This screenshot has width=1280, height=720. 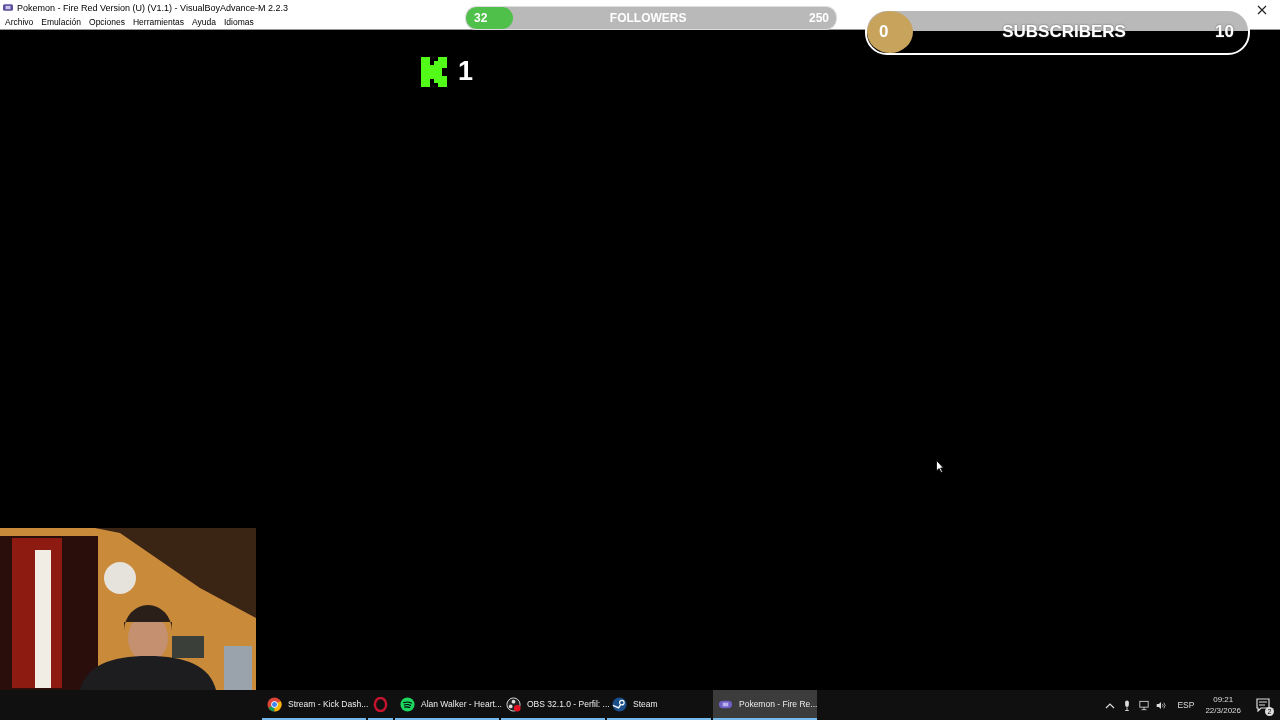 I want to click on menu-item: Herramientas, so click(x=158, y=22).